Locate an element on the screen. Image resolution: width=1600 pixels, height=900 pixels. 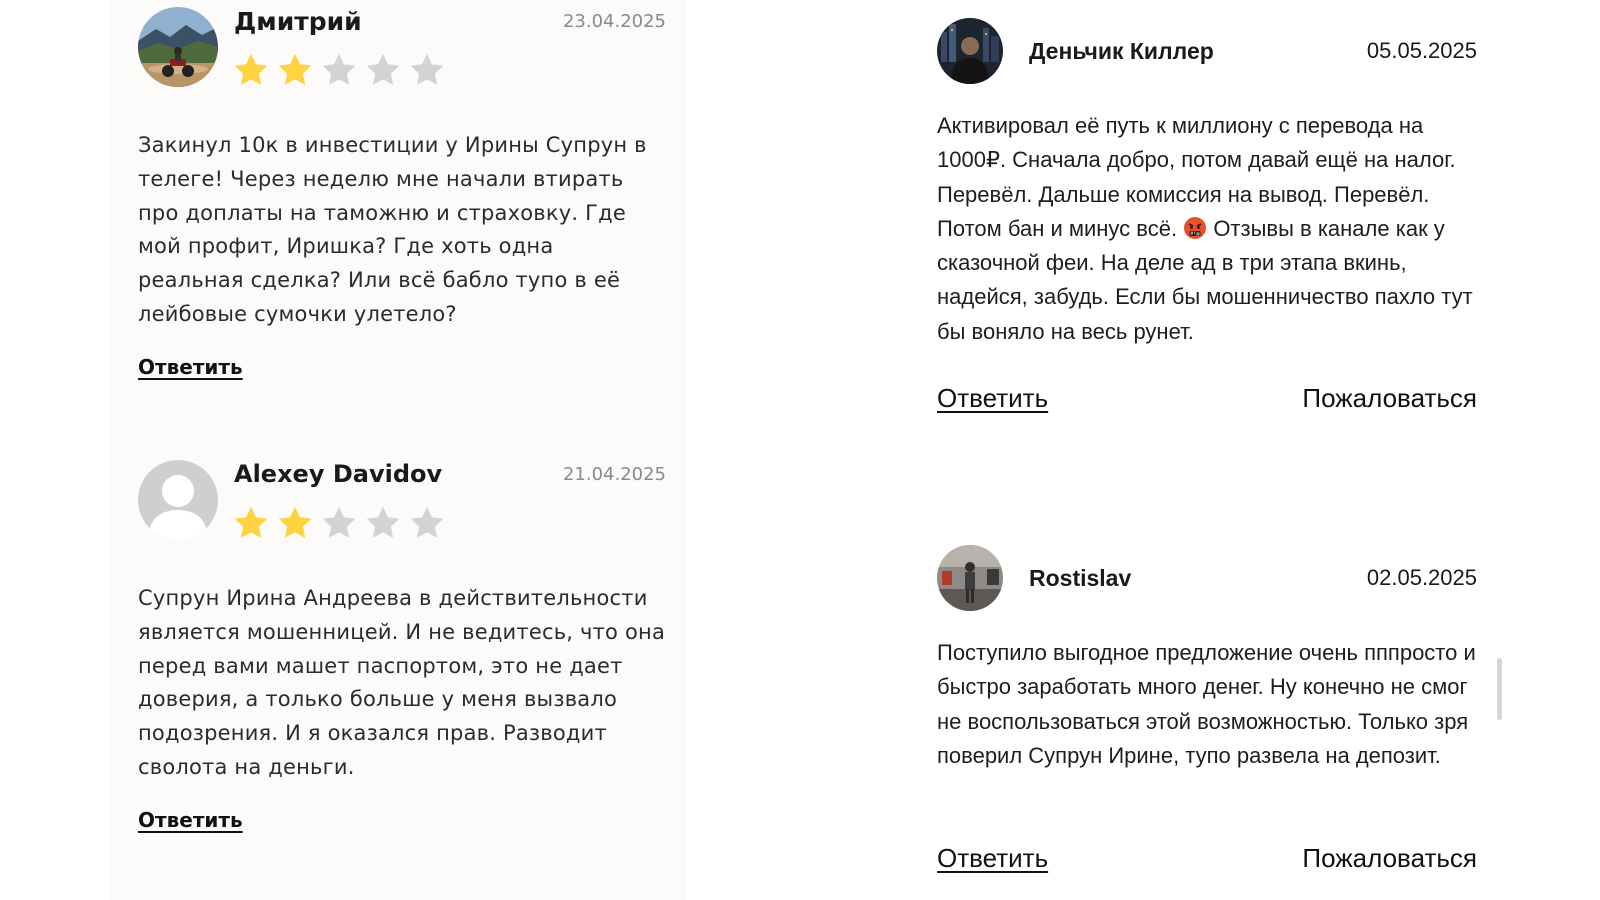
review-date: 05.05.2025 is located at coordinates (1421, 50).